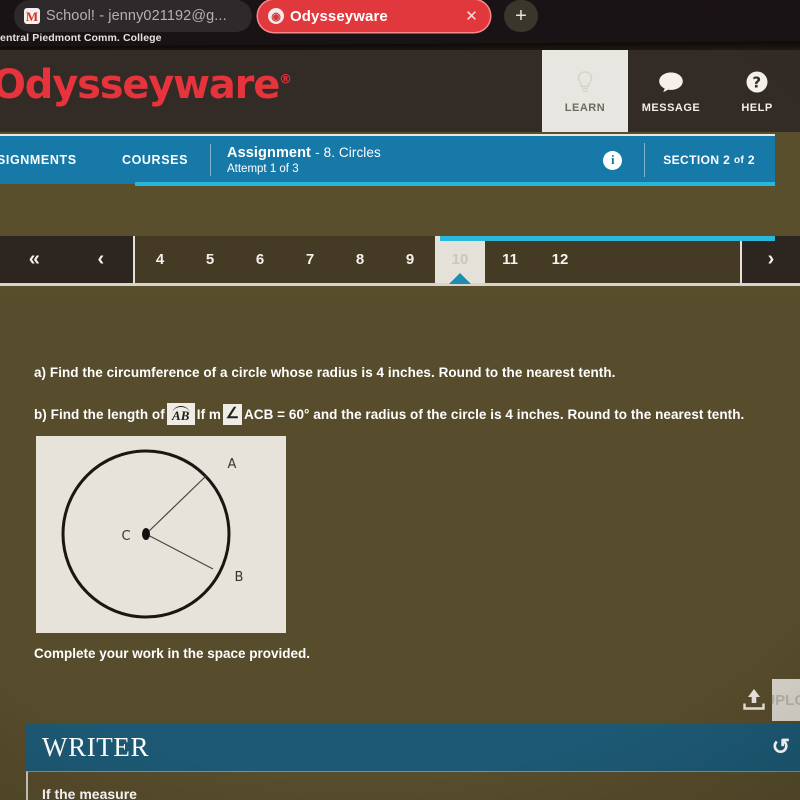  Describe the element at coordinates (232, 464) in the screenshot. I see `label-a: A` at that location.